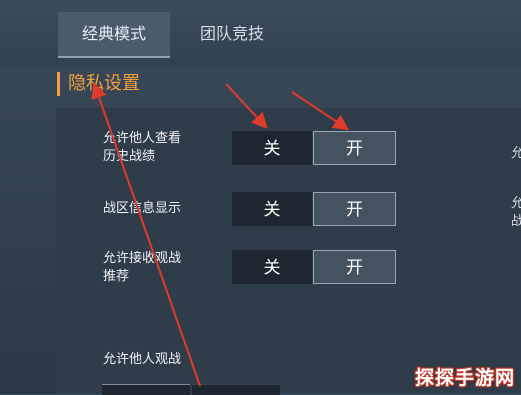 This screenshot has height=395, width=521. Describe the element at coordinates (320, 111) in the screenshot. I see `arrow-to-on-button` at that location.